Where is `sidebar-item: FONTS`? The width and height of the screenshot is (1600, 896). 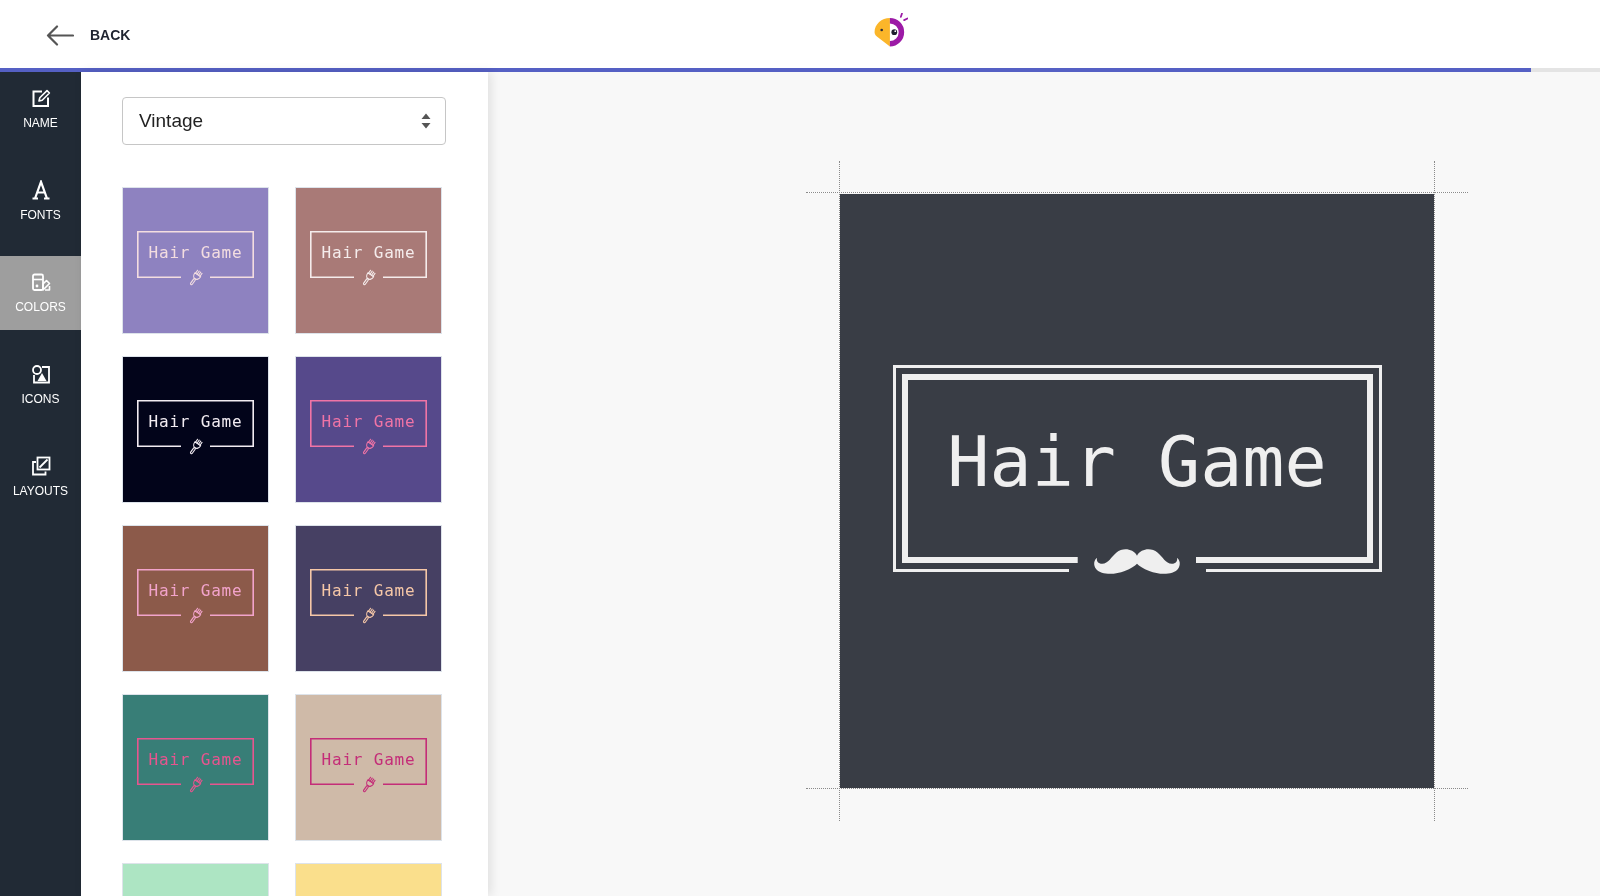 sidebar-item: FONTS is located at coordinates (40, 201).